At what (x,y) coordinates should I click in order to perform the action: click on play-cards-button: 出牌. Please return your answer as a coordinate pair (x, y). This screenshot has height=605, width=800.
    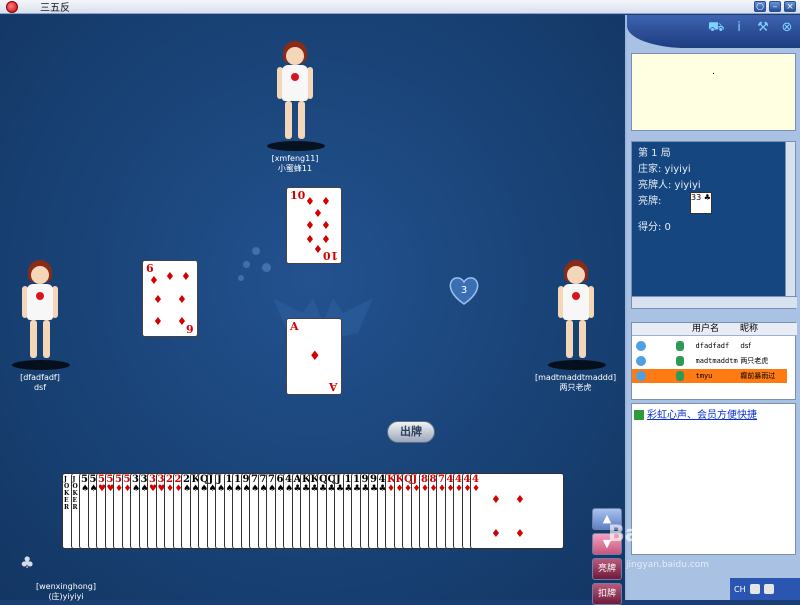
    Looking at the image, I should click on (411, 432).